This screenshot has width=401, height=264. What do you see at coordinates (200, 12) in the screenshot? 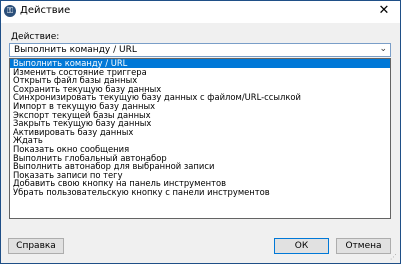
I see `title-bar: ⚿ Действие ✕` at bounding box center [200, 12].